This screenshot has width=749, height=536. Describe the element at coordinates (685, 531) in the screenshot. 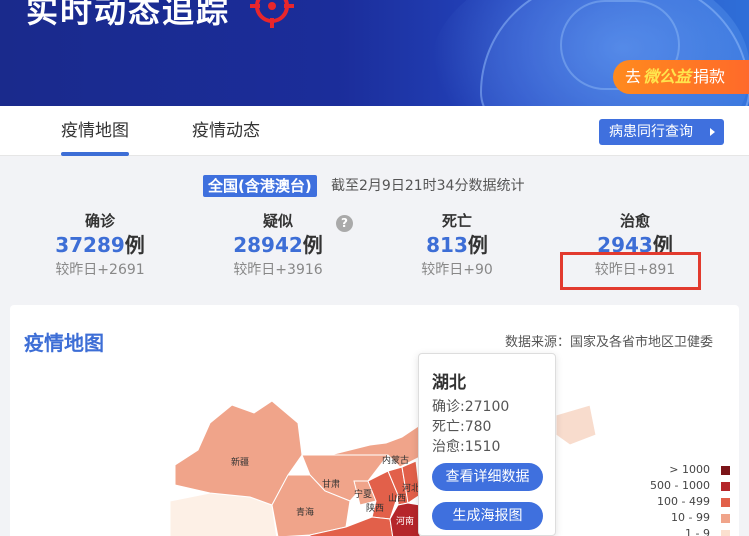

I see `legend-row: 1 - 9` at that location.